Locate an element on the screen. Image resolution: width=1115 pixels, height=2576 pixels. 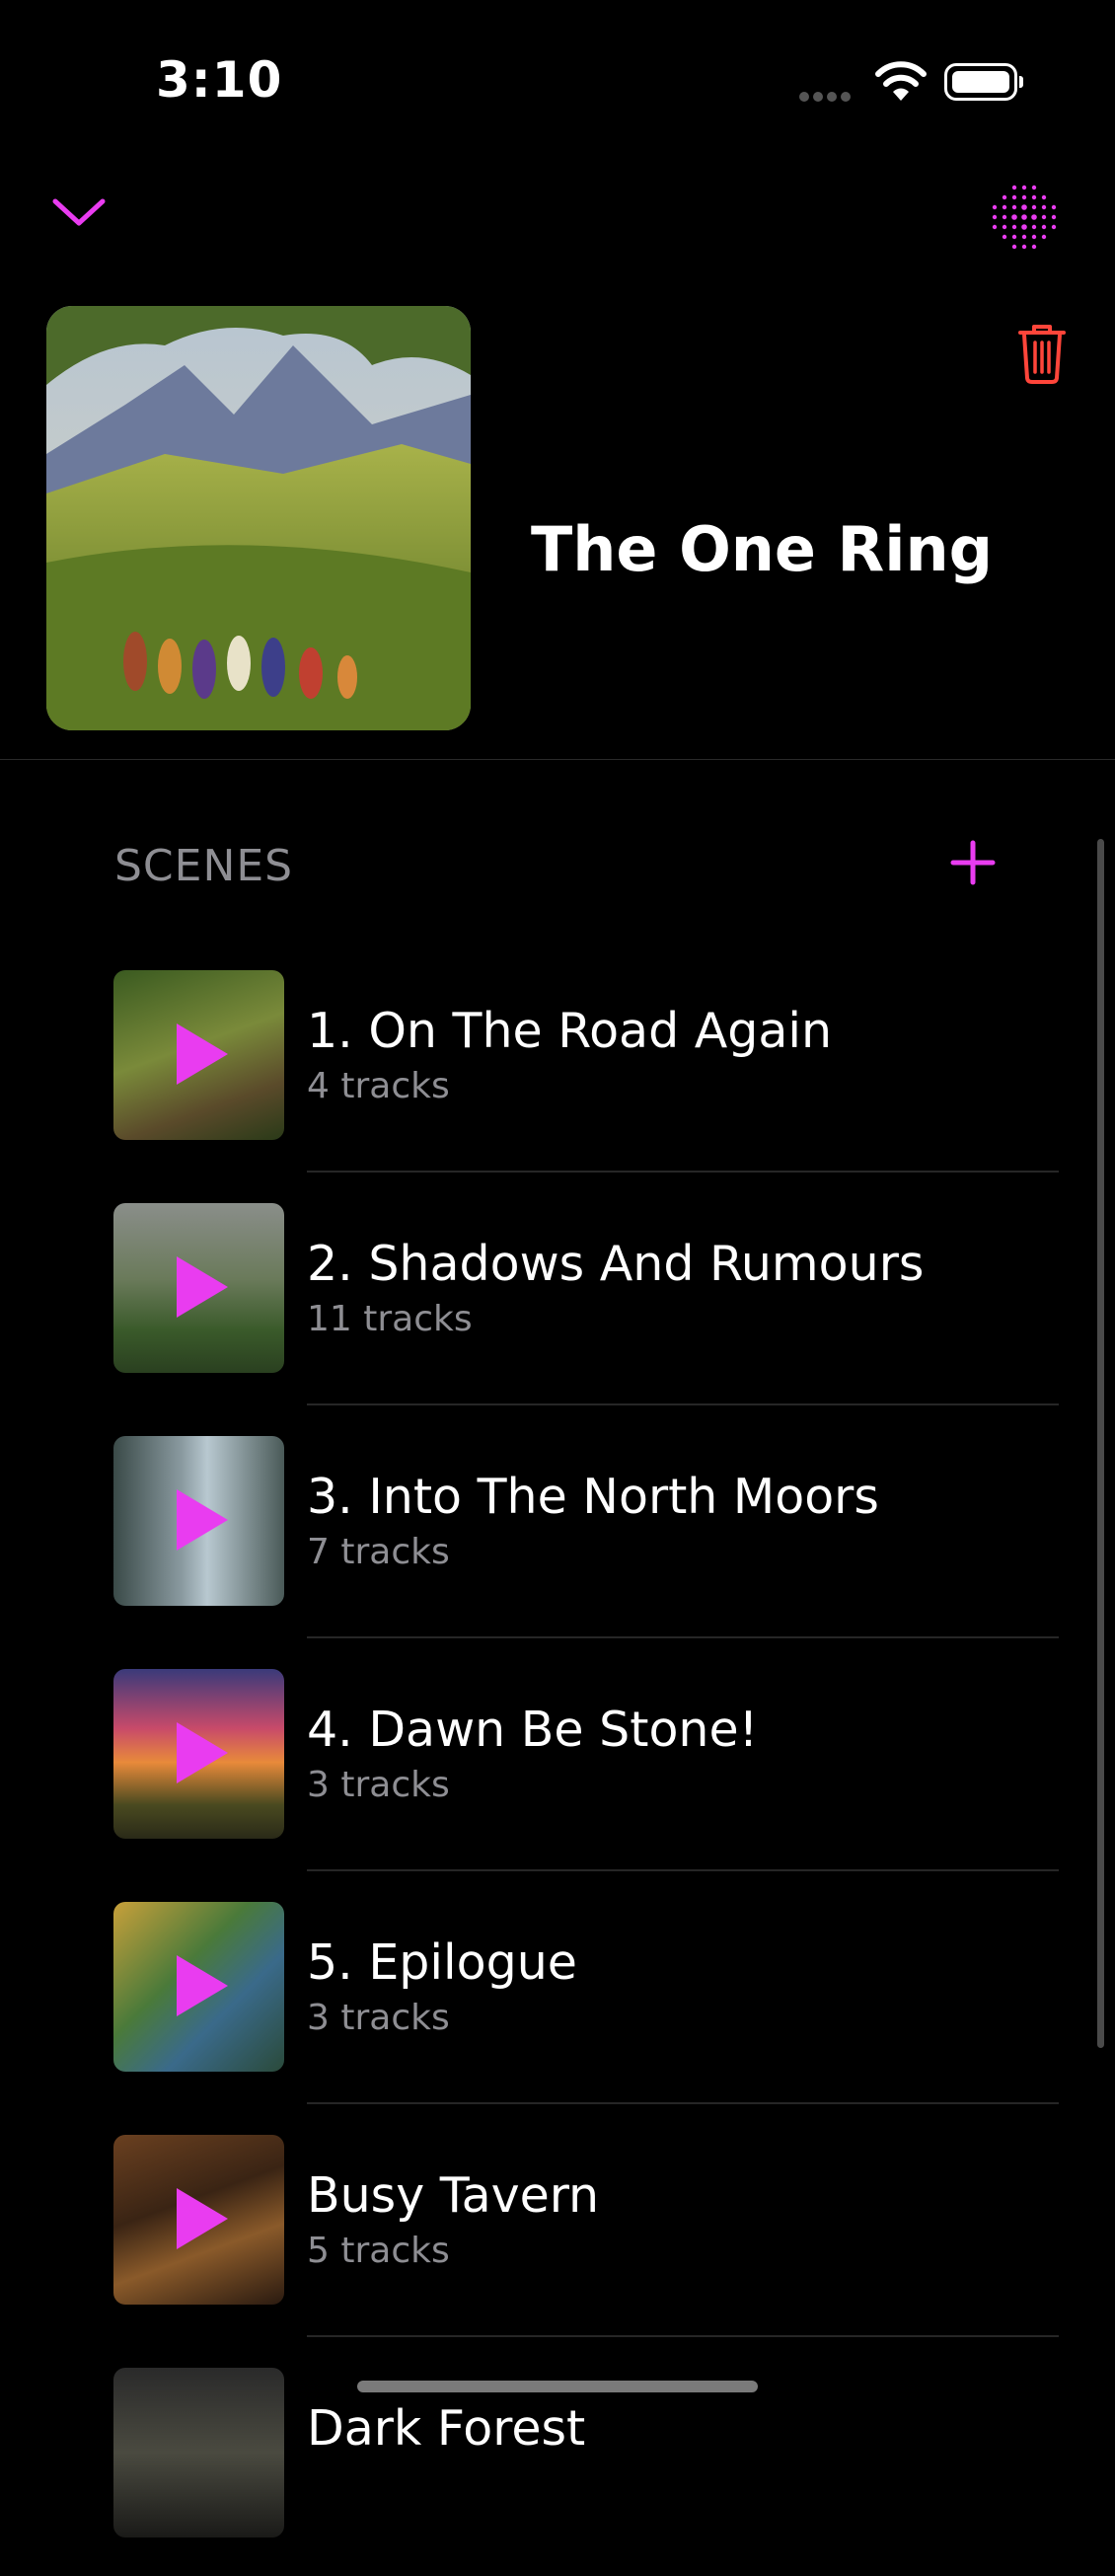
trash-icon is located at coordinates (1042, 355).